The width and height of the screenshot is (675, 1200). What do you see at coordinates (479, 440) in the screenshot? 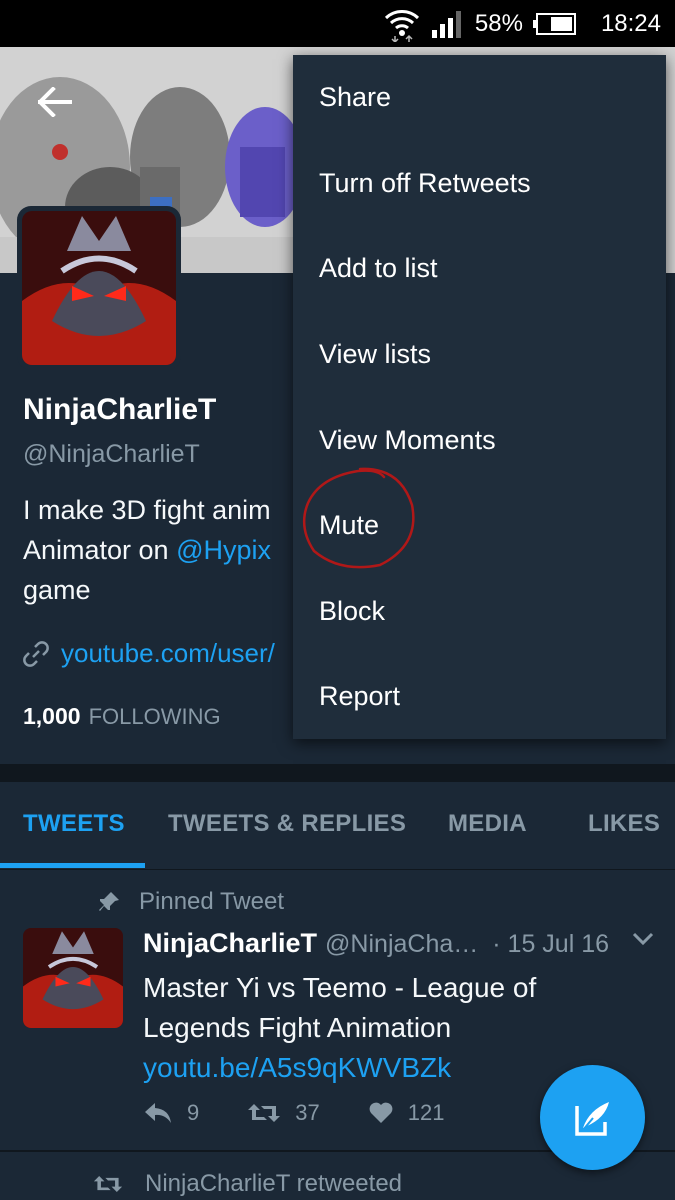
I see `menu-item-view-moments: View Moments` at bounding box center [479, 440].